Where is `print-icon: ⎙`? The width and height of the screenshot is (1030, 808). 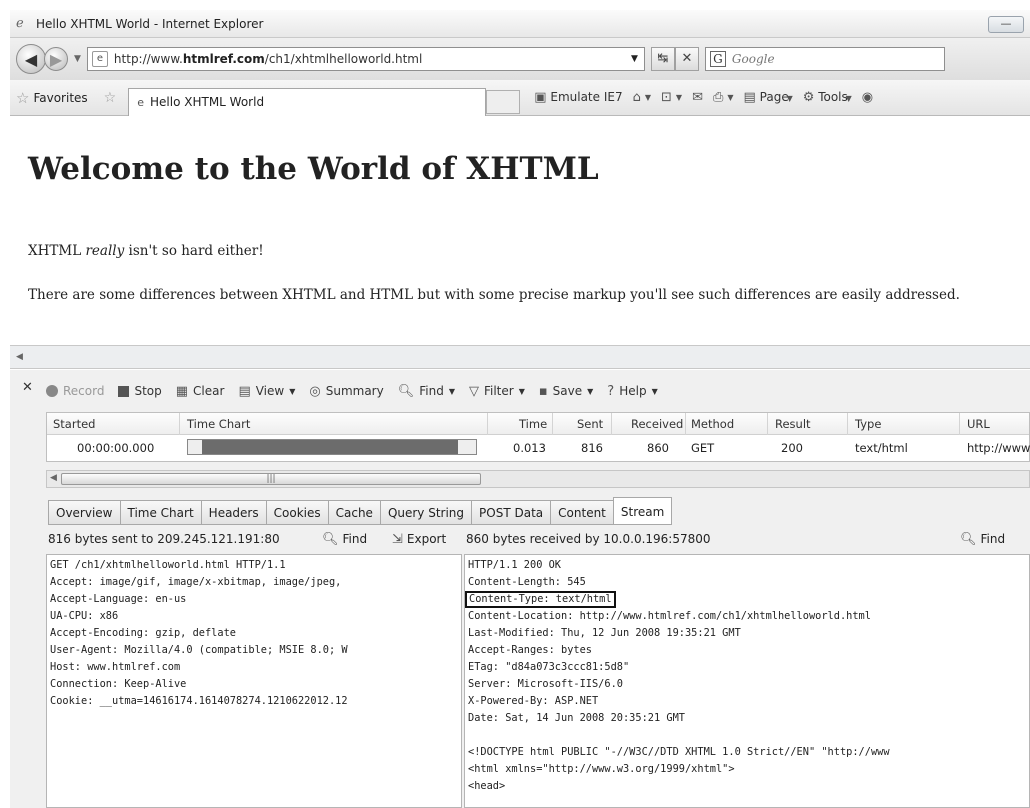
print-icon: ⎙ is located at coordinates (718, 97).